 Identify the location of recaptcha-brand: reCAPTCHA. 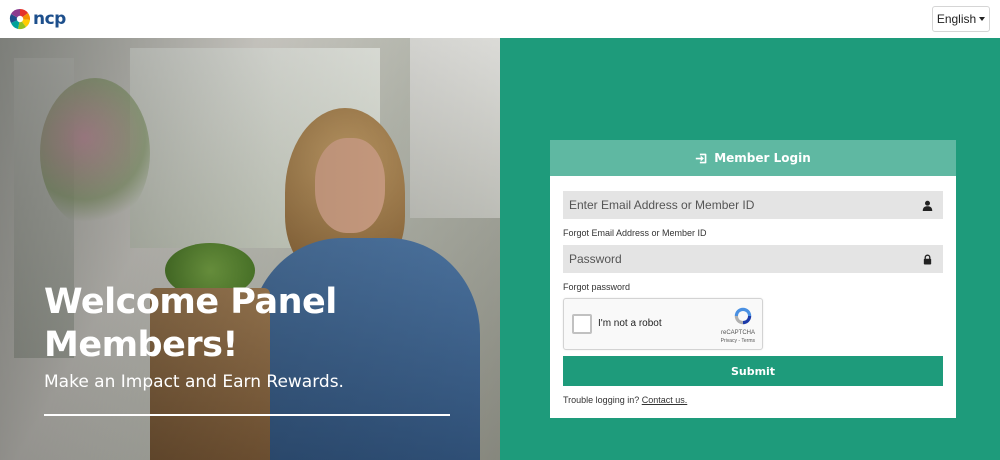
(737, 333).